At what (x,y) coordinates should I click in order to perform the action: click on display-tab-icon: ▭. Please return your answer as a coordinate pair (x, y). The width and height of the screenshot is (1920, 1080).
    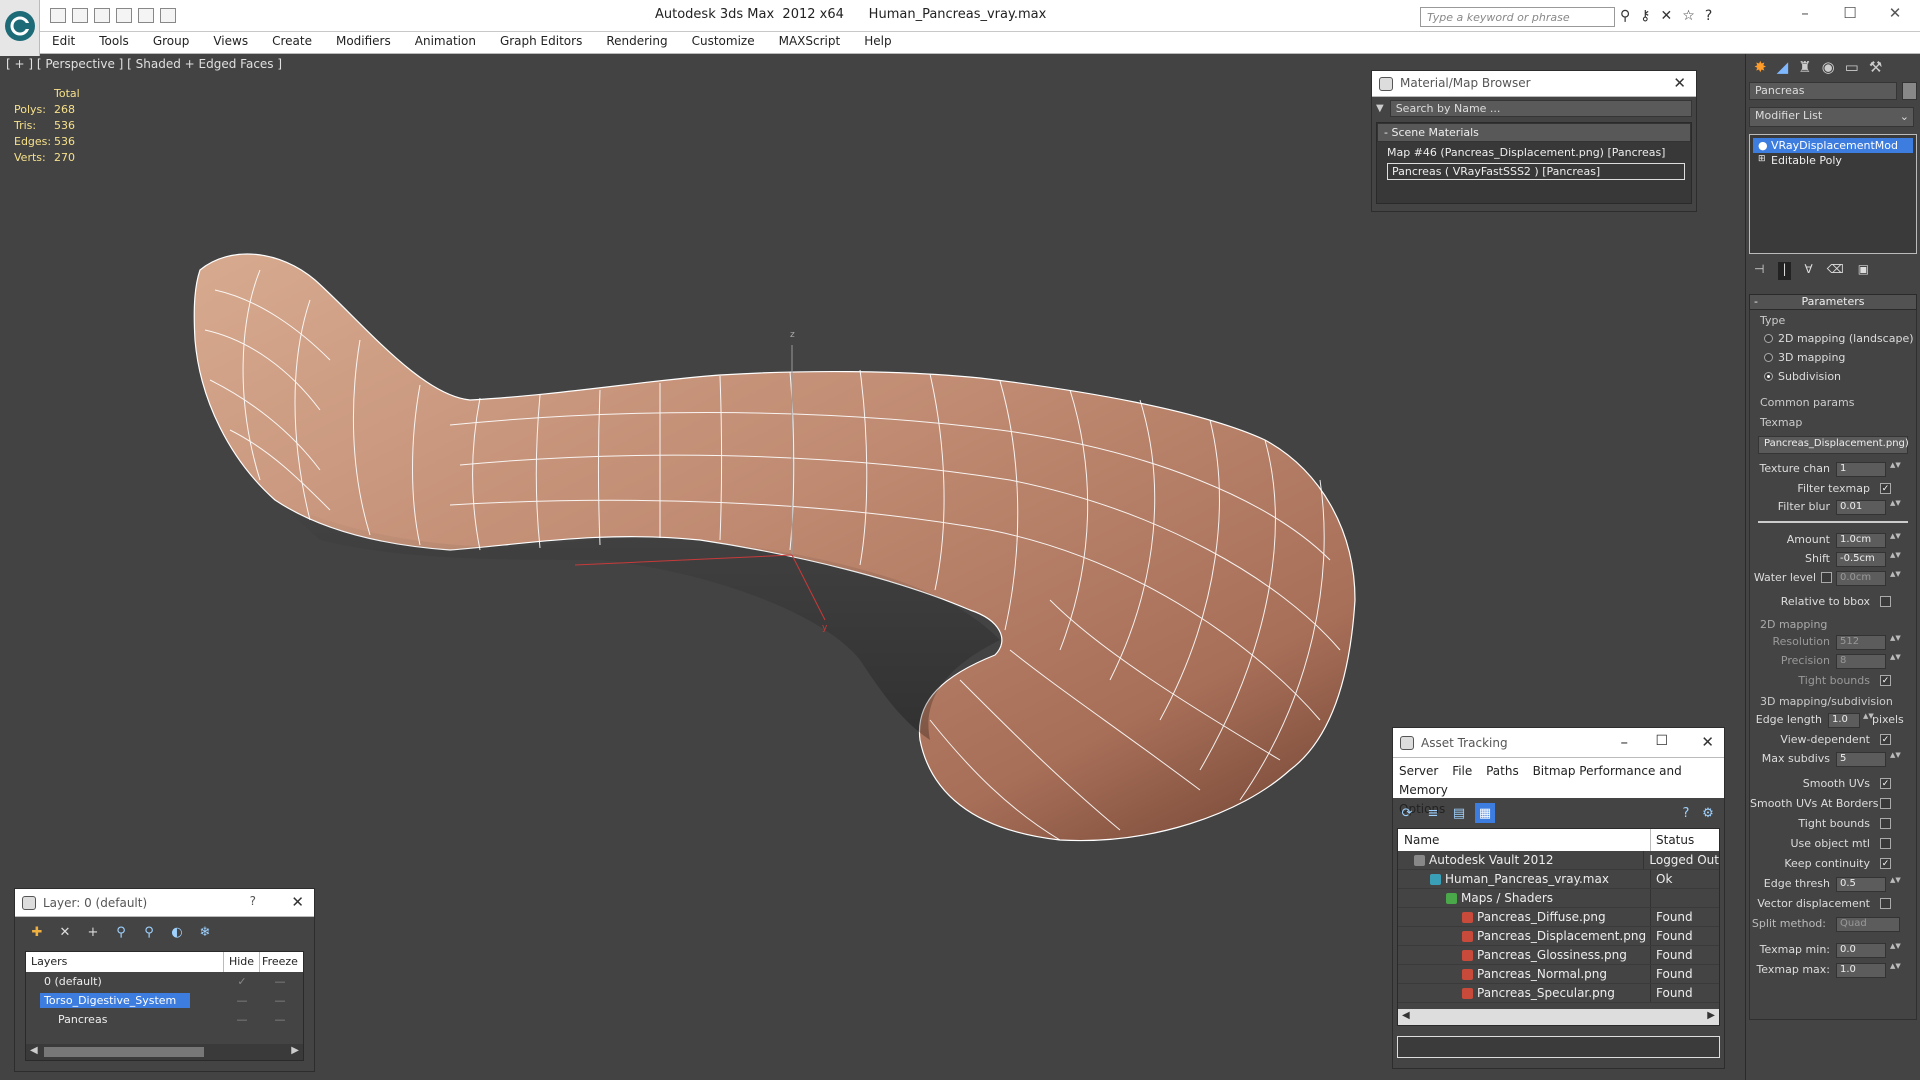
    Looking at the image, I should click on (1852, 67).